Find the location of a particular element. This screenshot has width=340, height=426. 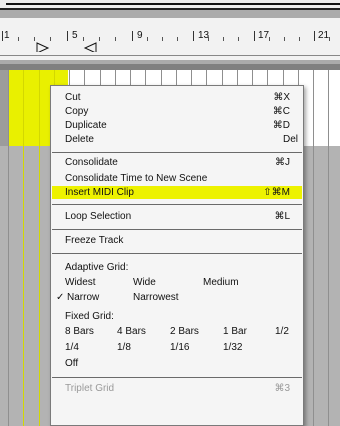

shortcut-label: ⌘L is located at coordinates (282, 216).